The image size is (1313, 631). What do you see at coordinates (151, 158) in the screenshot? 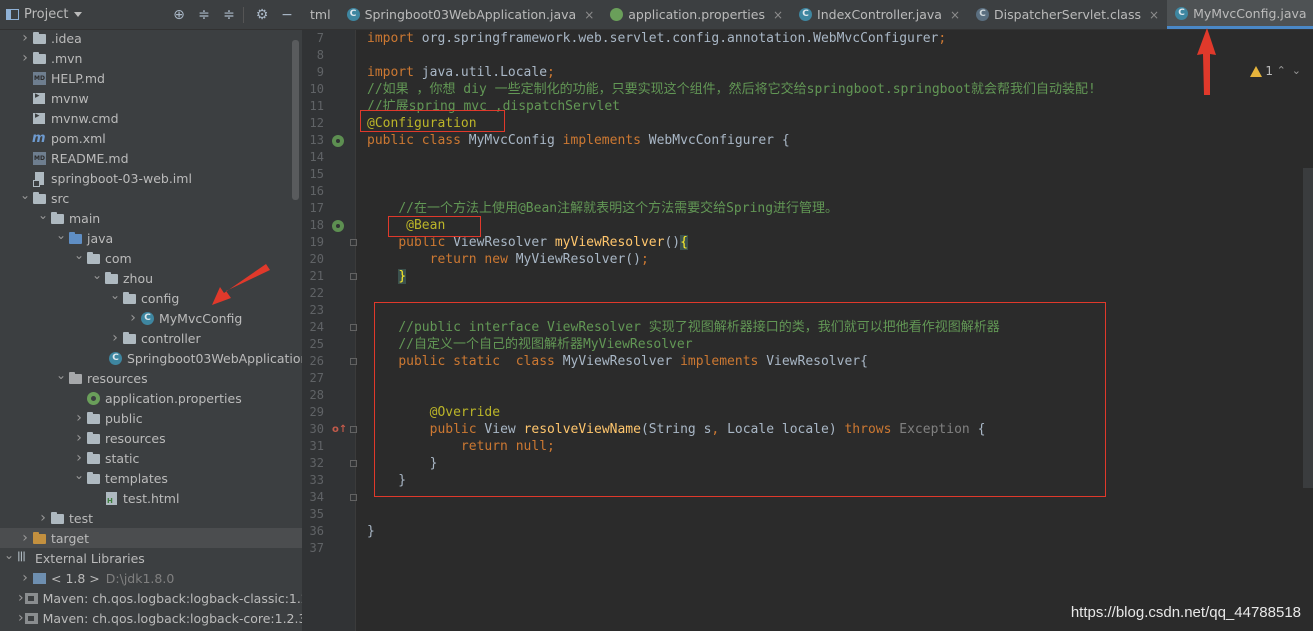
I see `tree-item: README.md` at bounding box center [151, 158].